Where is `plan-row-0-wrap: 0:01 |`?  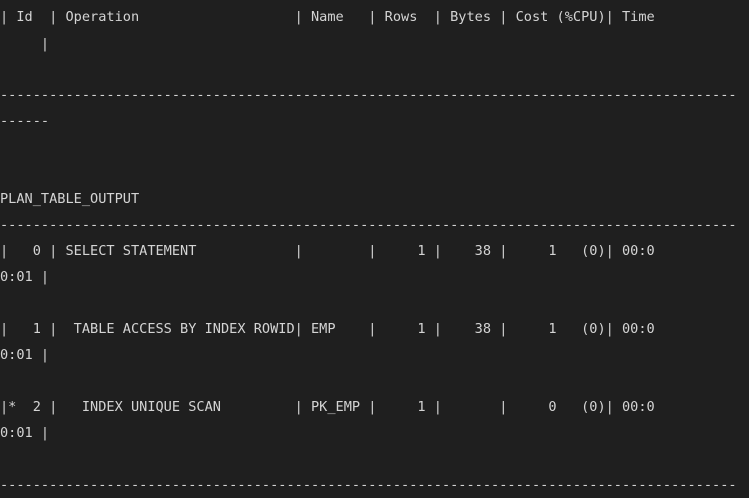
plan-row-0-wrap: 0:01 | is located at coordinates (25, 277).